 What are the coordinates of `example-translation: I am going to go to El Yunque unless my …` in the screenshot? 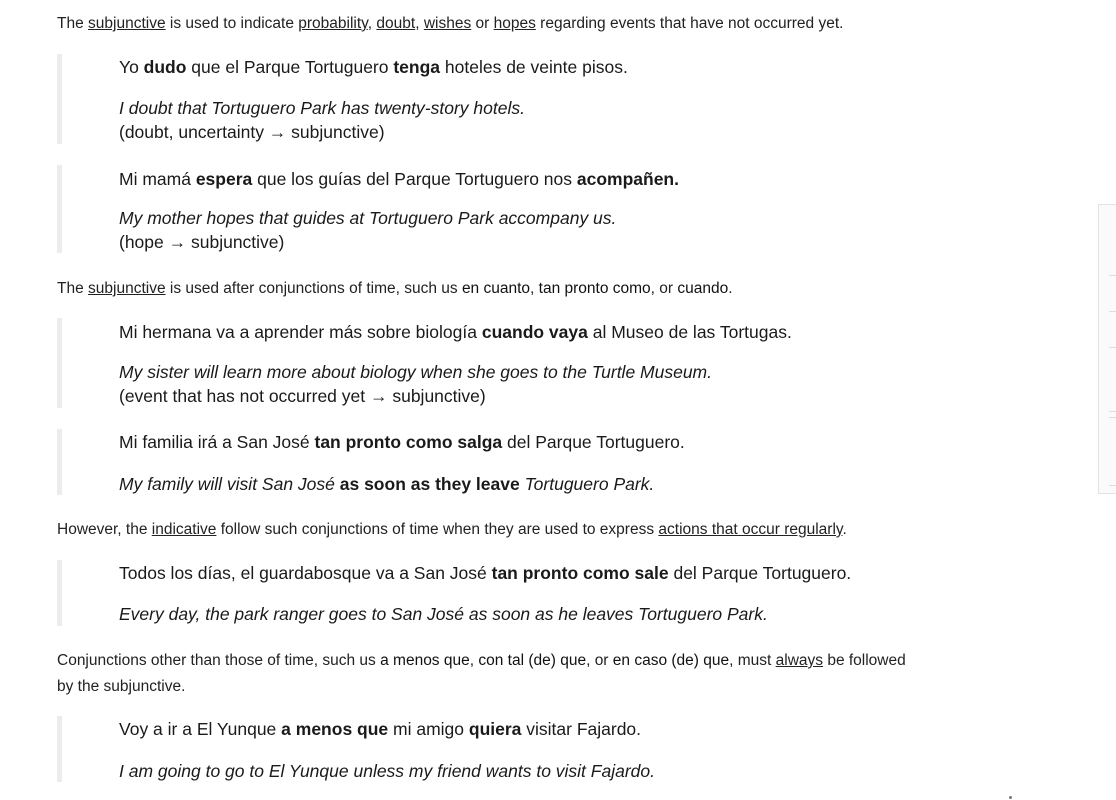 It's located at (387, 771).